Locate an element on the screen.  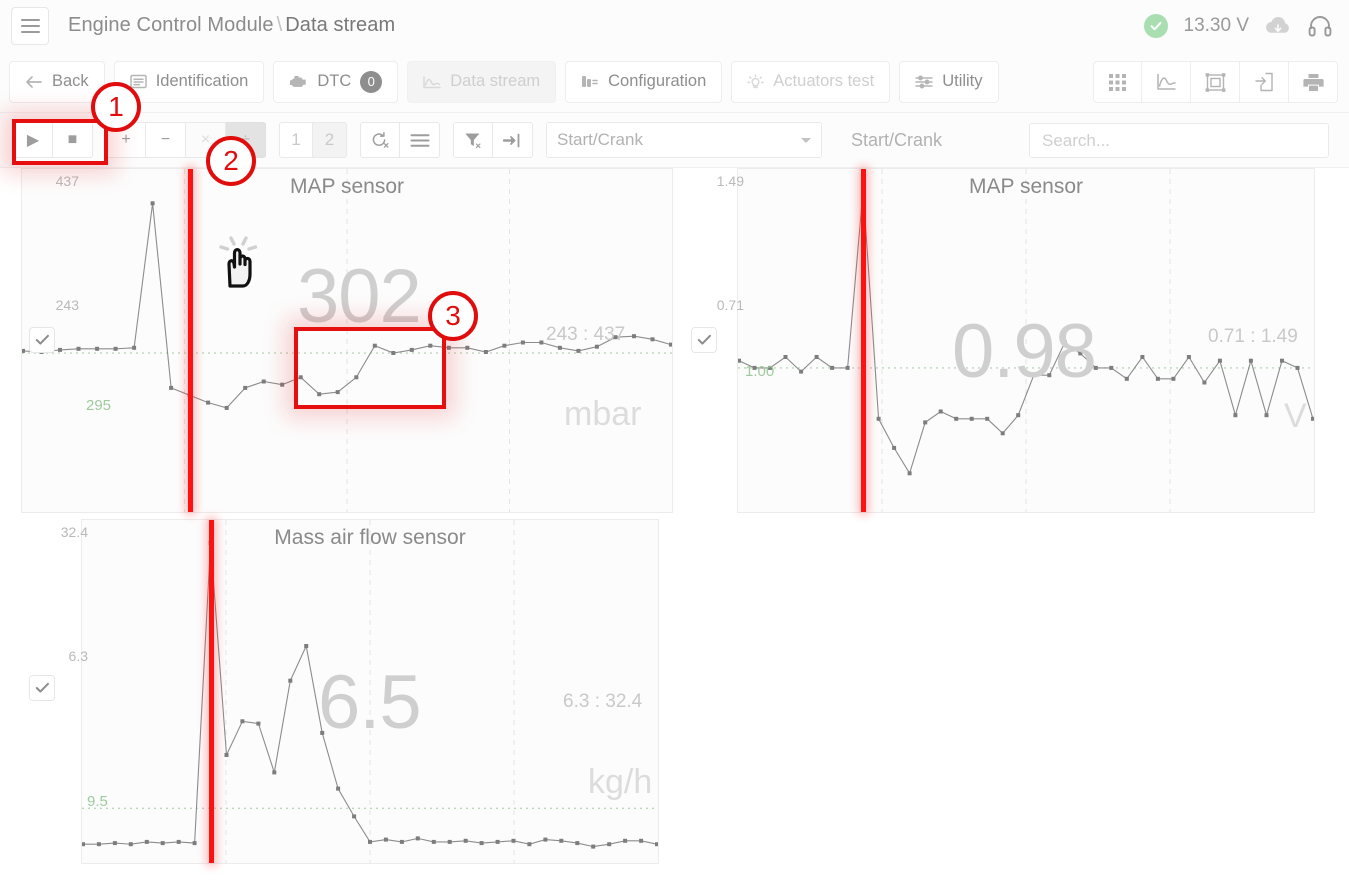
tab-dtc: DTC 0 is located at coordinates (336, 81).